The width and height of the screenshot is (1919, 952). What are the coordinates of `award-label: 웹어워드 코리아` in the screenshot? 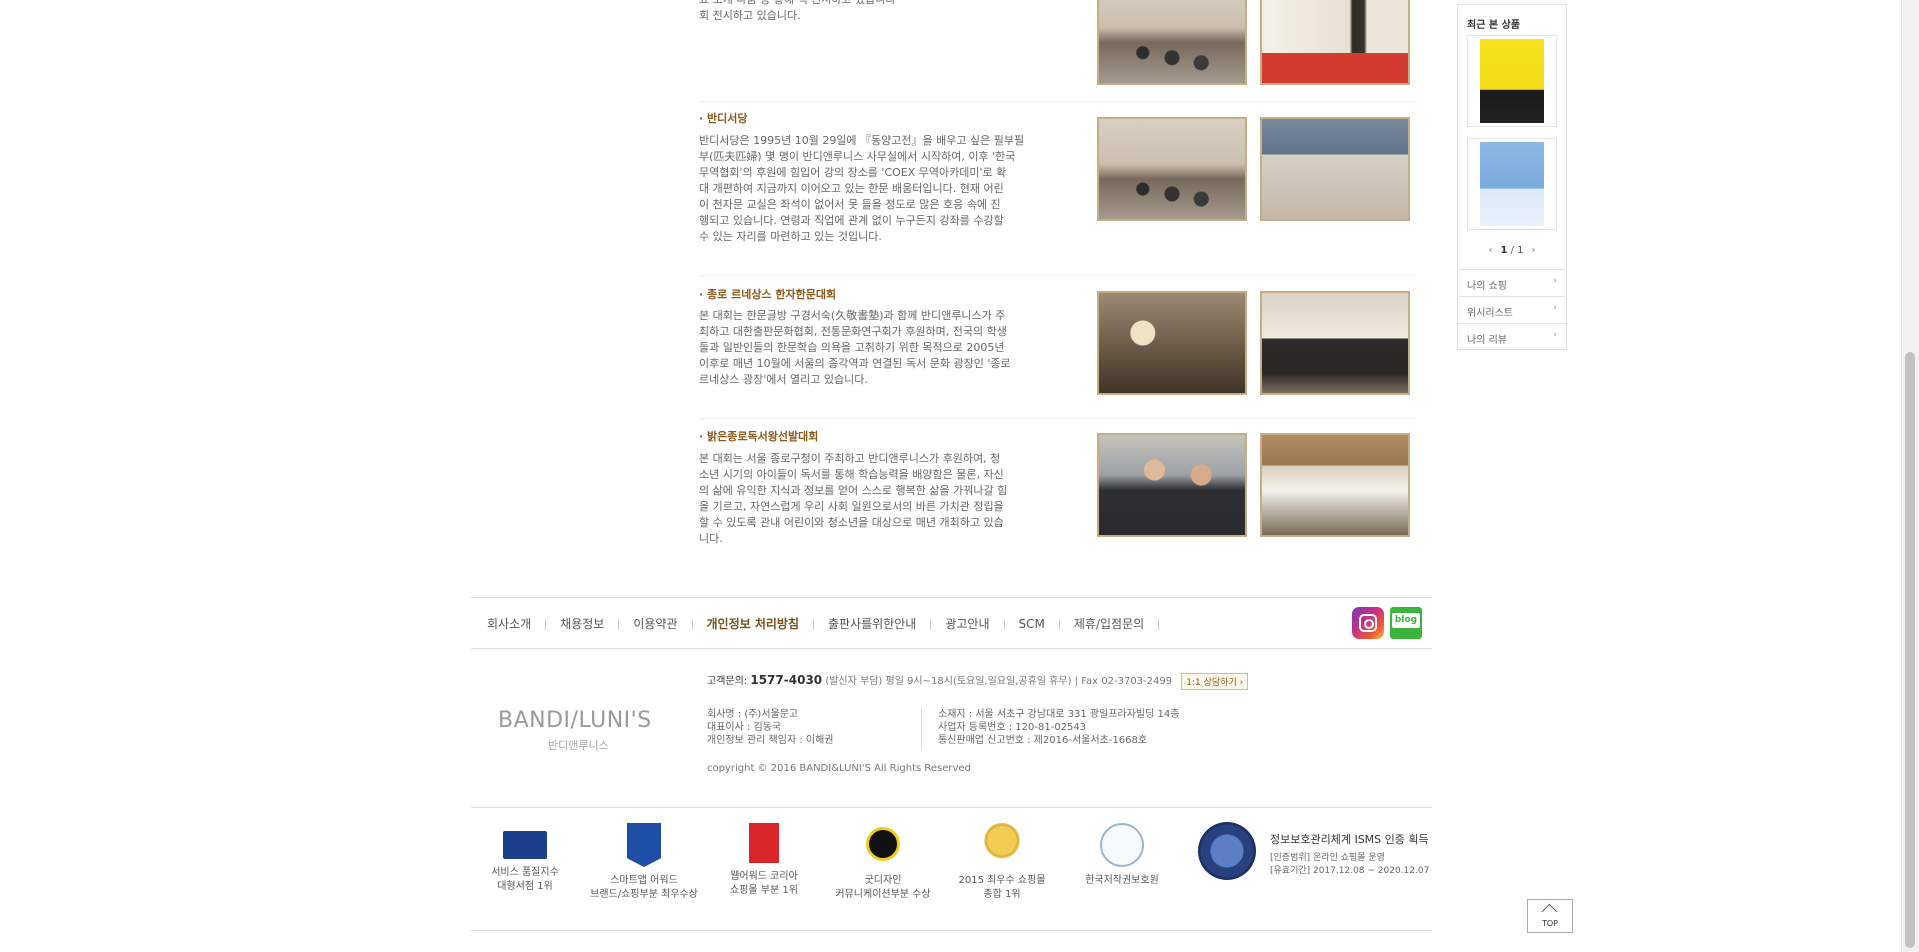 It's located at (764, 876).